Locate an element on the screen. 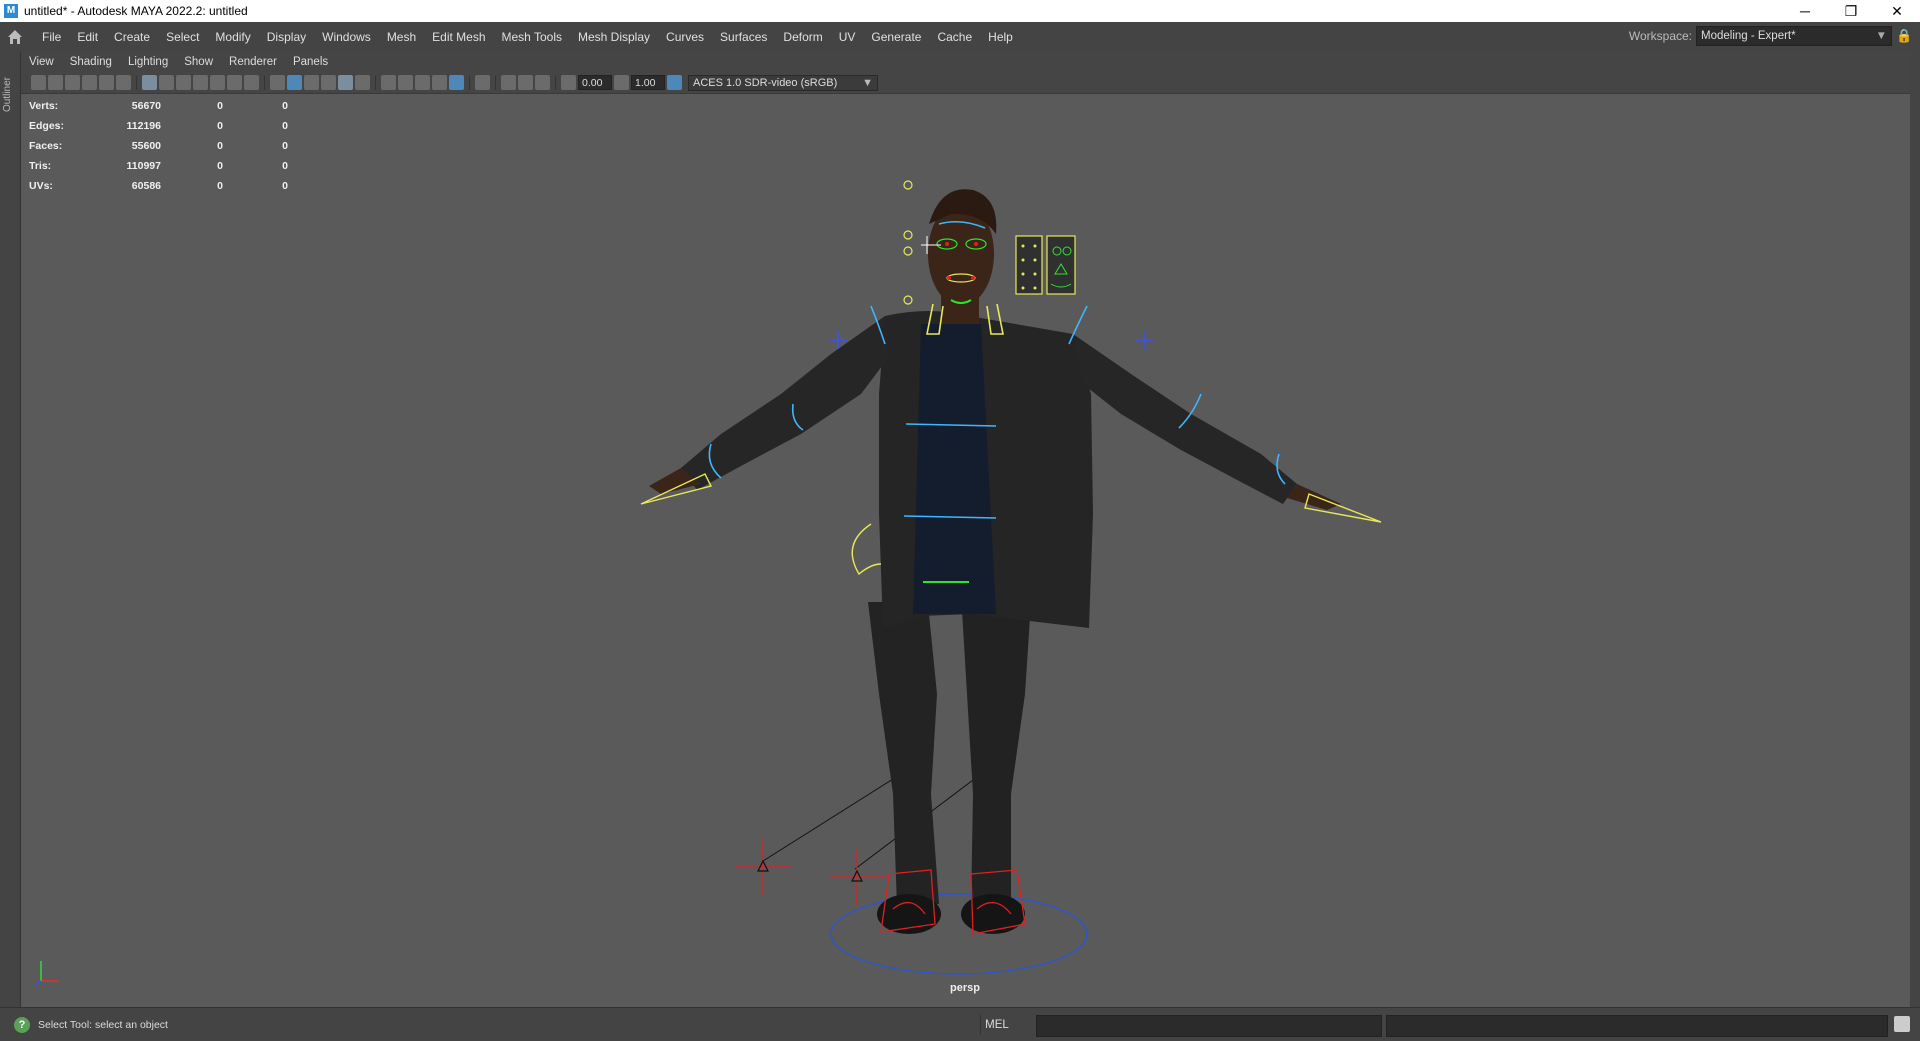 The image size is (1920, 1041). color-management-icon is located at coordinates (674, 82).